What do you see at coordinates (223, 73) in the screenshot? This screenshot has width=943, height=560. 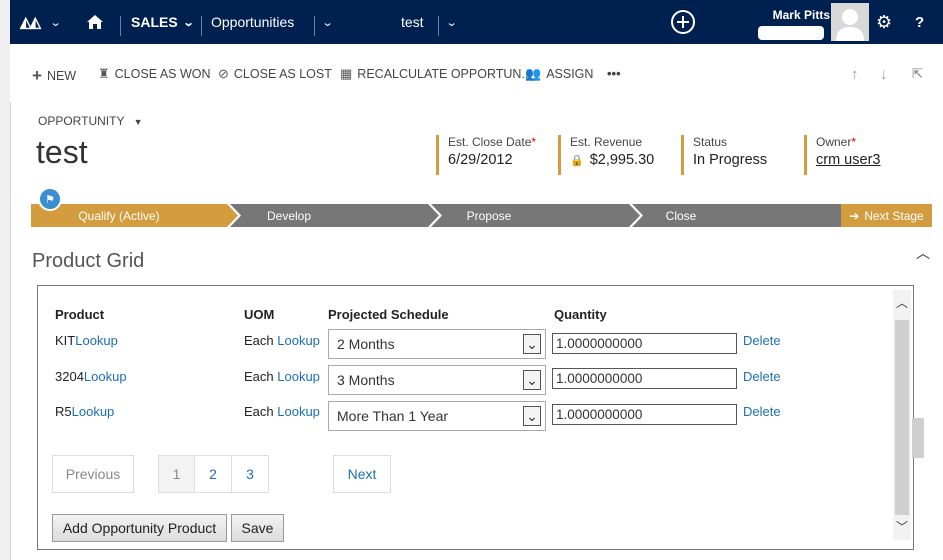 I see `prohibited-icon: ⊘` at bounding box center [223, 73].